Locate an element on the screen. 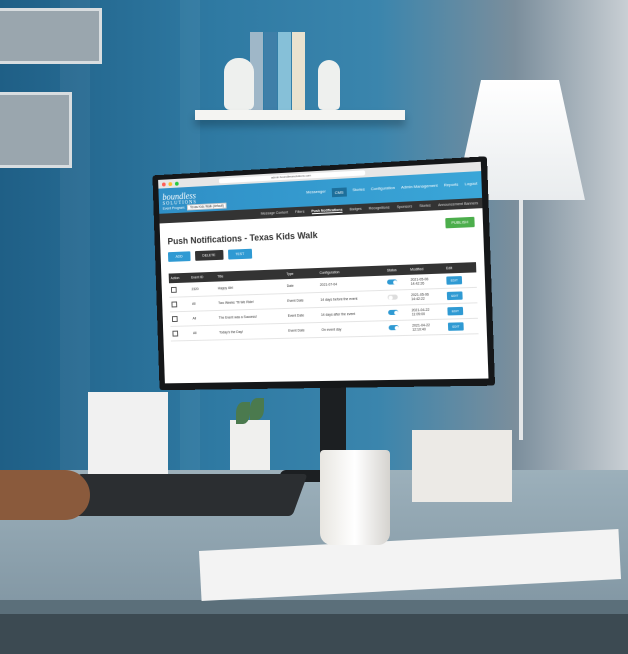 The height and width of the screenshot is (654, 628). top-nav-admin-management: Admin Management is located at coordinates (419, 187).